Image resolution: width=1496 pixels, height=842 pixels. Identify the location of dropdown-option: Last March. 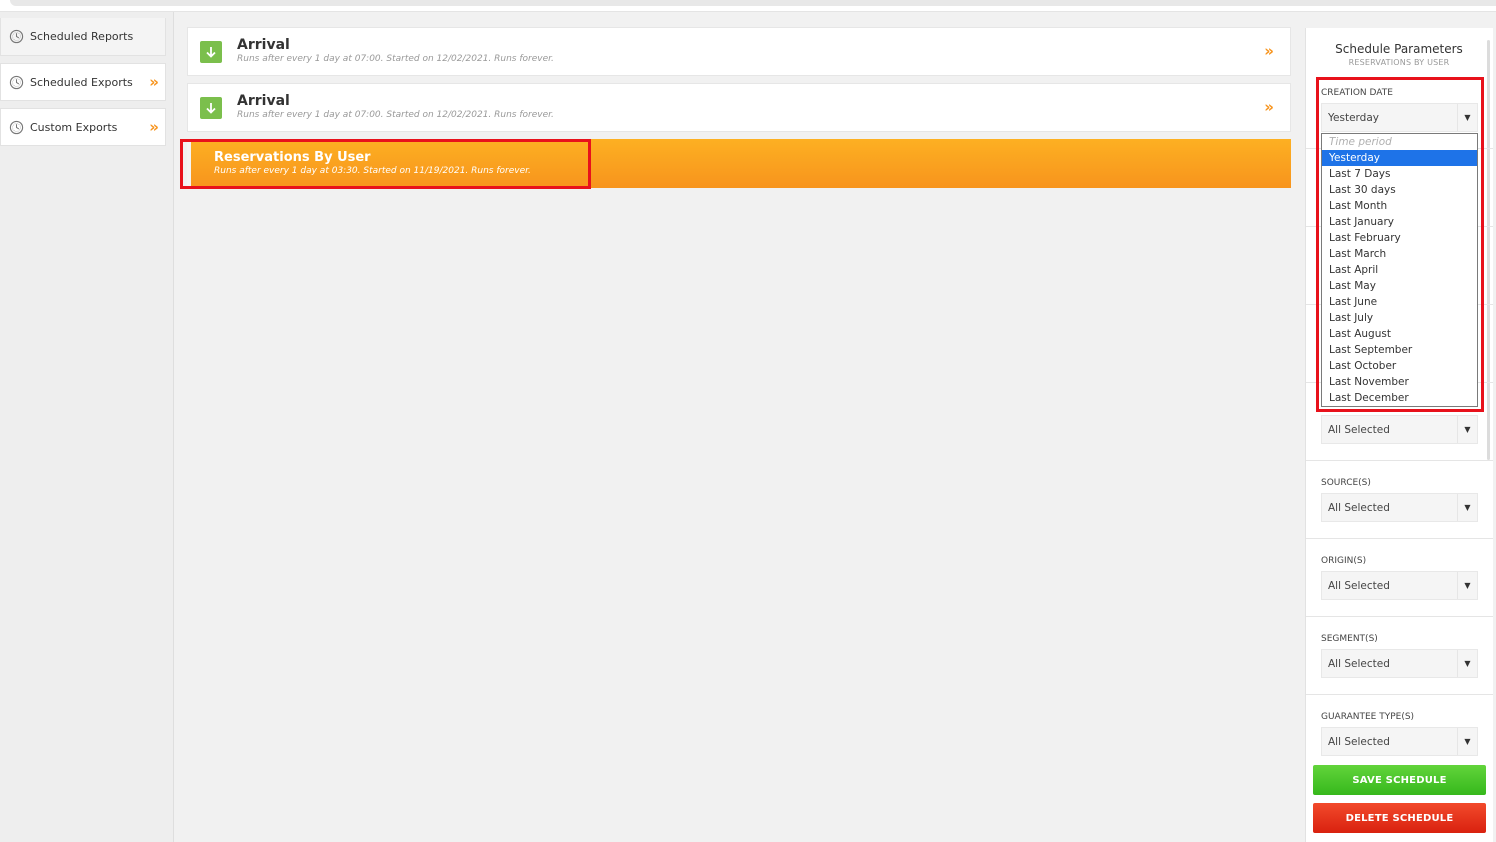
(1399, 254).